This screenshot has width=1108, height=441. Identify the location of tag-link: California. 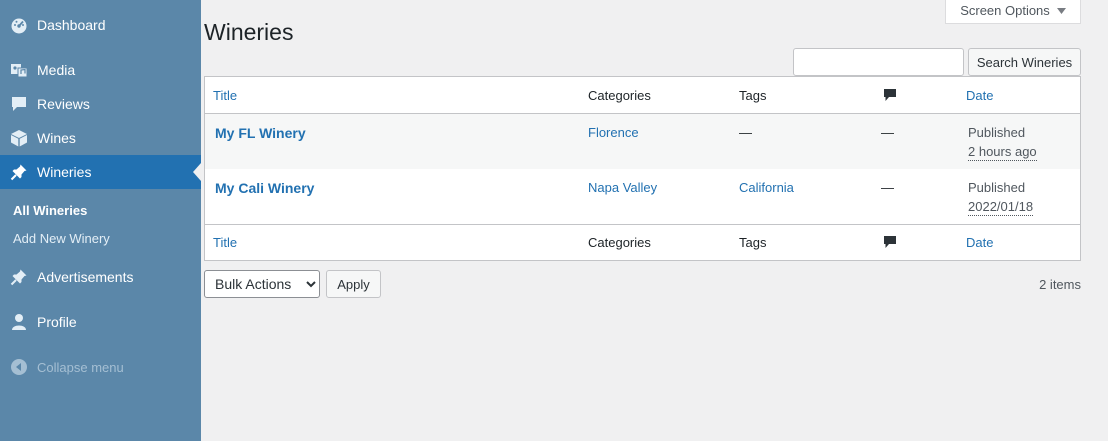
(766, 188).